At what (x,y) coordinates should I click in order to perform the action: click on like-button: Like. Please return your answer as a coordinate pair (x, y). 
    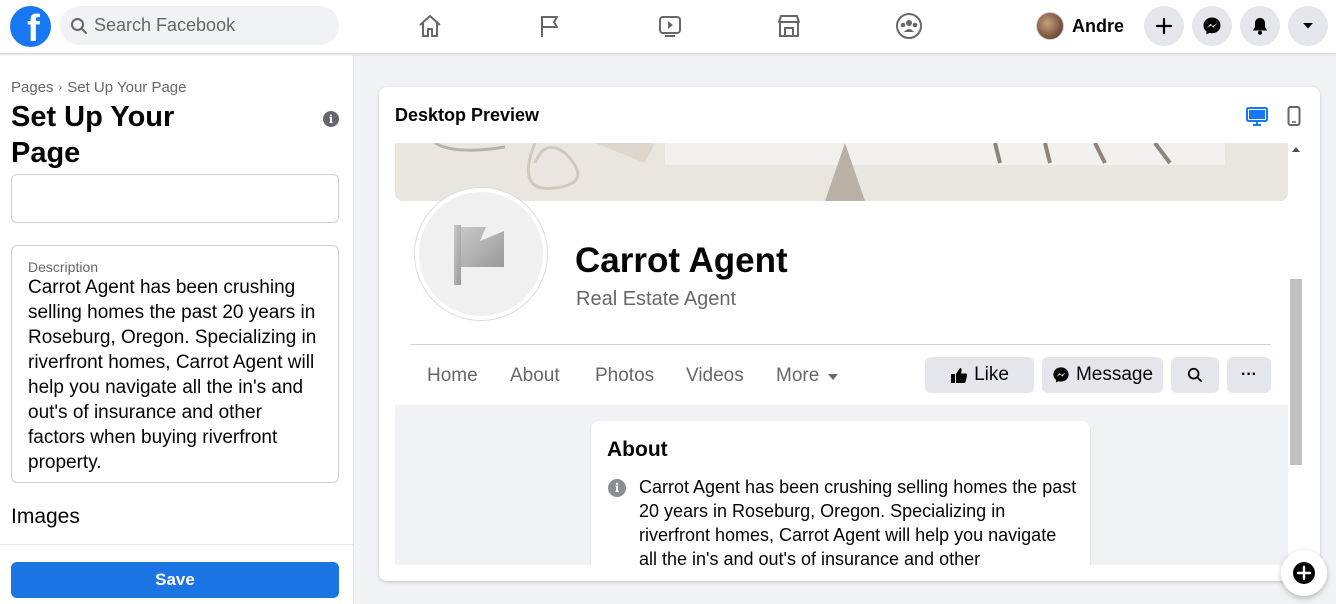
    Looking at the image, I should click on (979, 375).